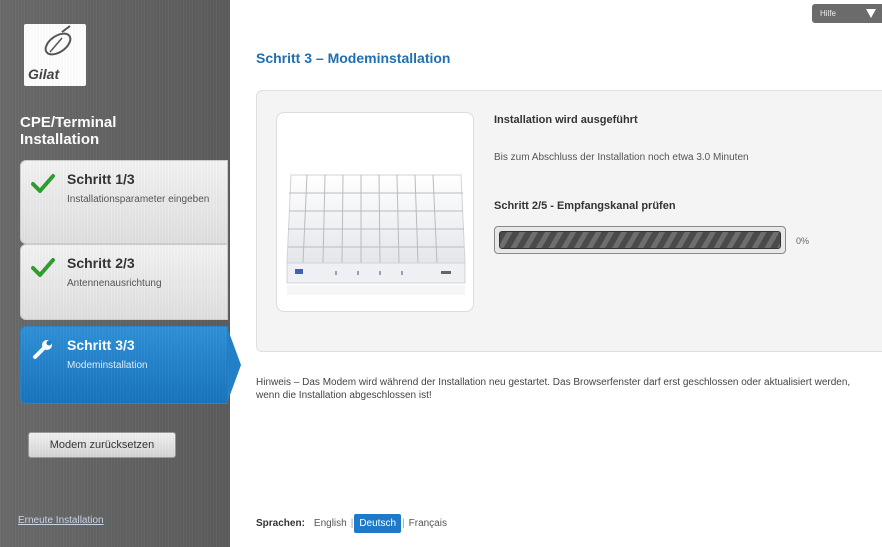 This screenshot has height=547, width=882. I want to click on active-step-arrow, so click(234, 365).